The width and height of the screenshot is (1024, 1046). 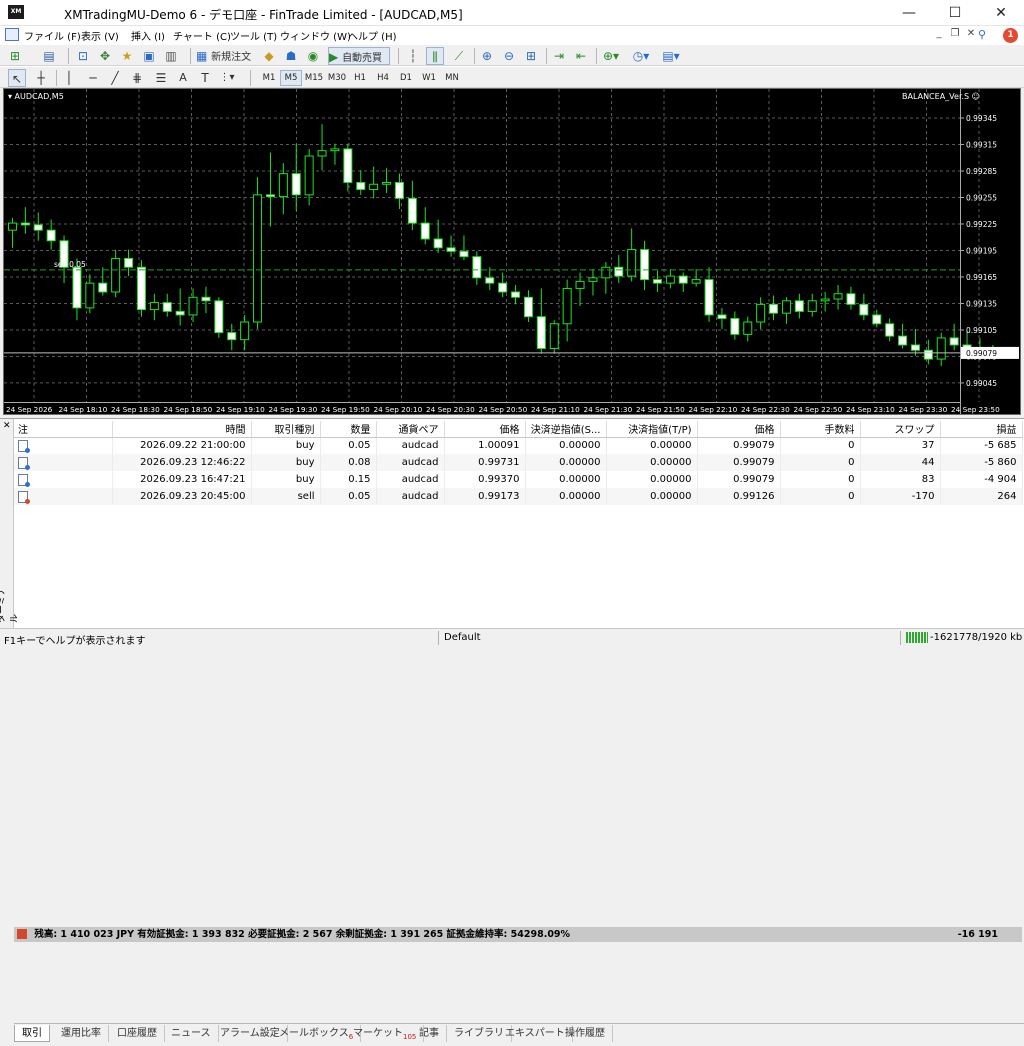 I want to click on horizontal-line-icon: ─, so click(x=93, y=78).